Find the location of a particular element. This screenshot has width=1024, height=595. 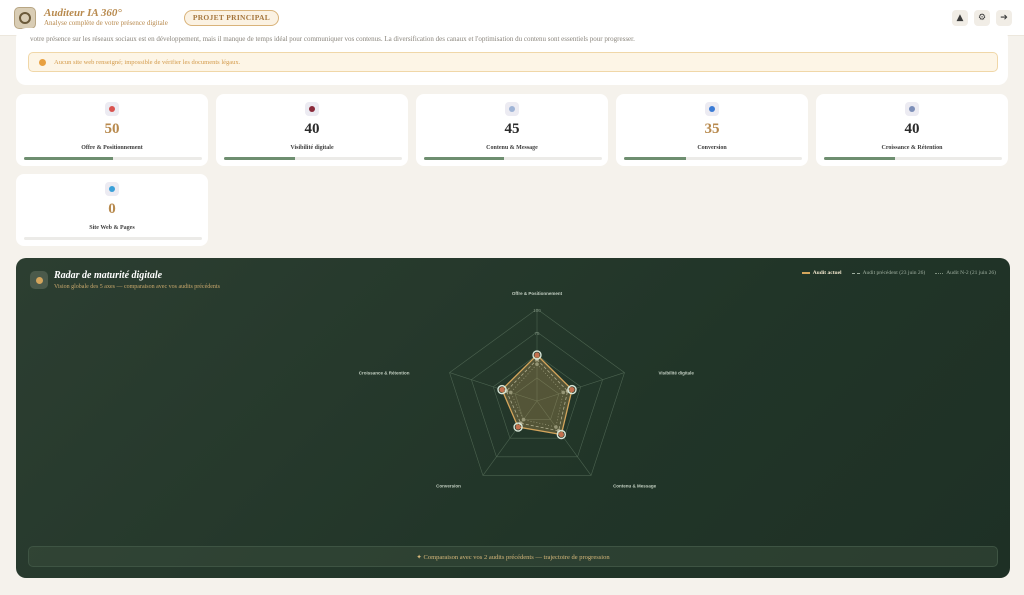

project-badge: PROJET PRINCIPAL is located at coordinates (231, 17).